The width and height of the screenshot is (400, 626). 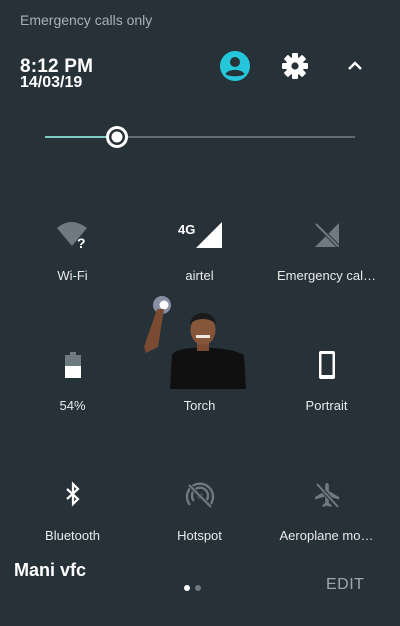 I want to click on settings-button, so click(x=295, y=66).